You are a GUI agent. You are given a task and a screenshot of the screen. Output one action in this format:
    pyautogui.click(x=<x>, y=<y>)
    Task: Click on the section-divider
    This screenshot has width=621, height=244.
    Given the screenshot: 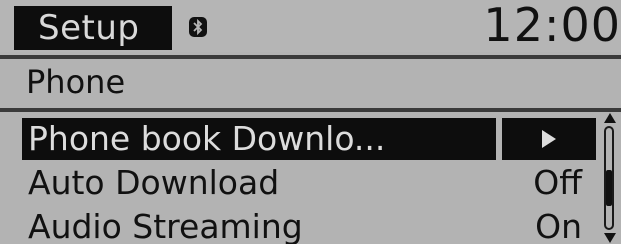 What is the action you would take?
    pyautogui.click(x=310, y=110)
    